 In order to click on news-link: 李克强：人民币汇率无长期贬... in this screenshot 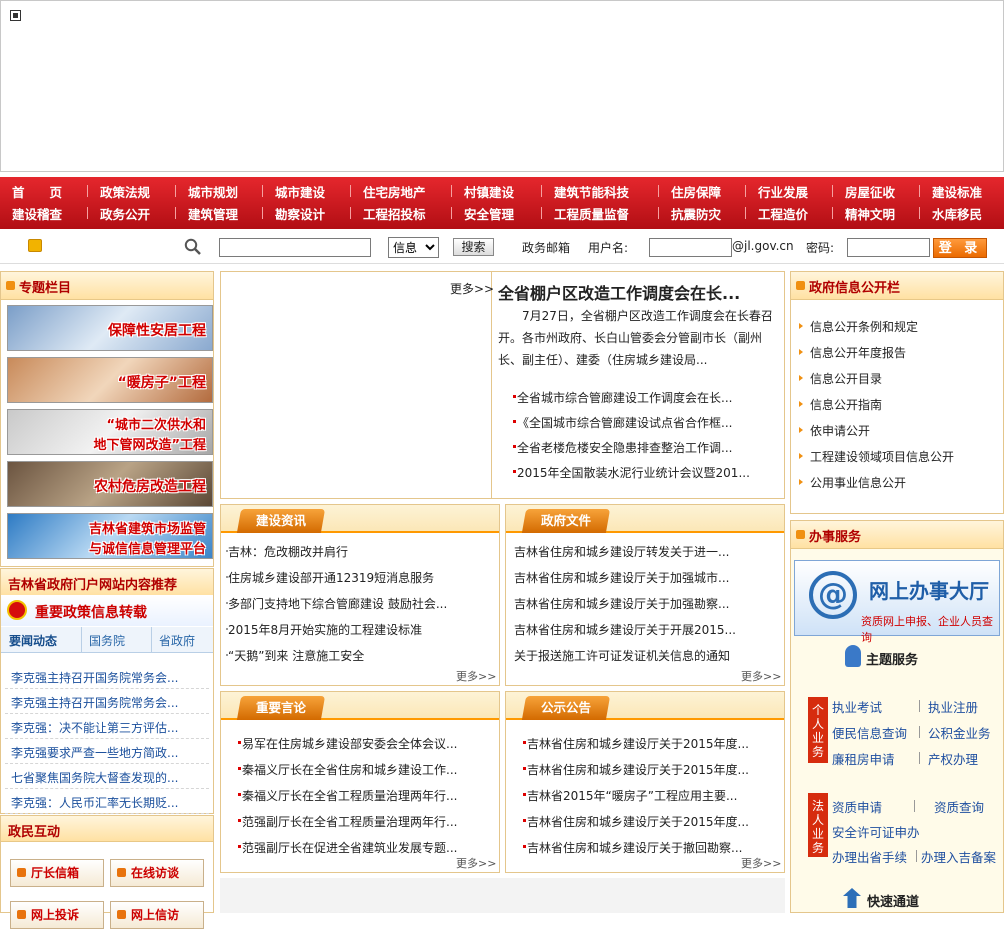, I will do `click(94, 802)`.